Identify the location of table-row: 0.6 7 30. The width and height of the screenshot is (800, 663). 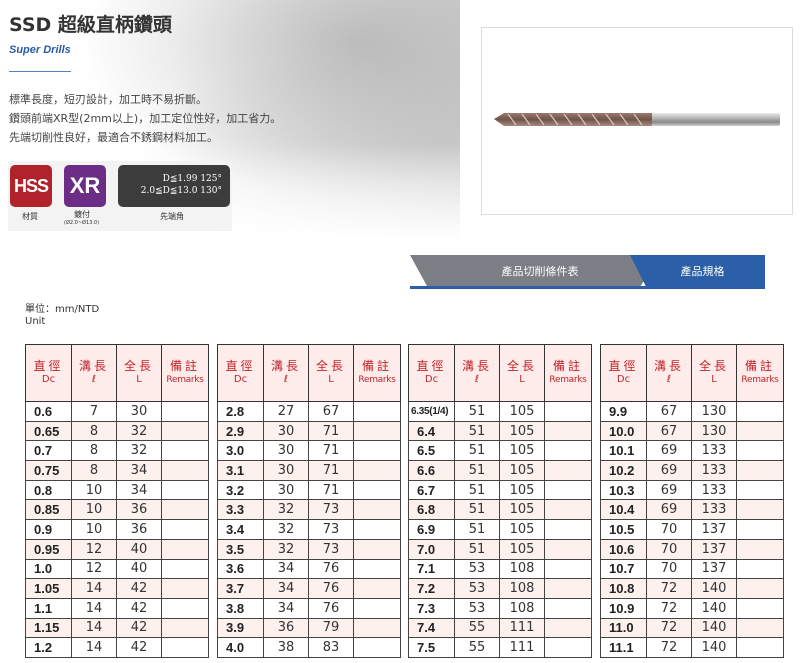
(117, 411).